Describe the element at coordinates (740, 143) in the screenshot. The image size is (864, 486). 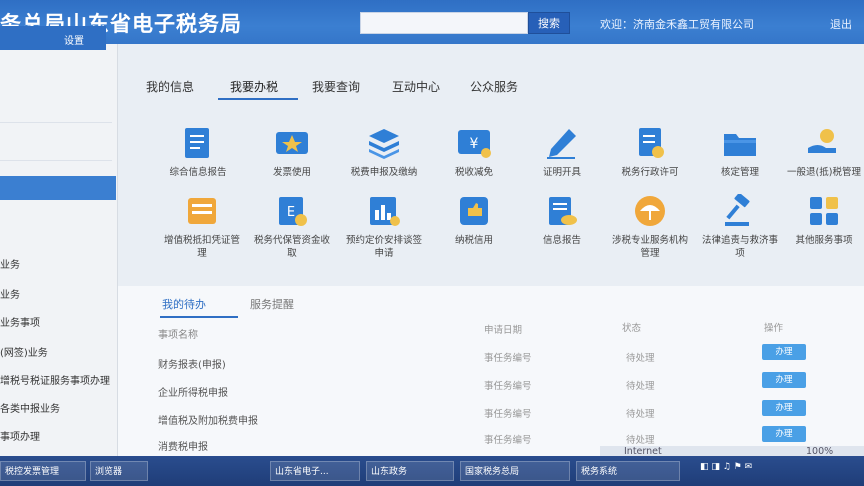
I see `folder-icon` at that location.